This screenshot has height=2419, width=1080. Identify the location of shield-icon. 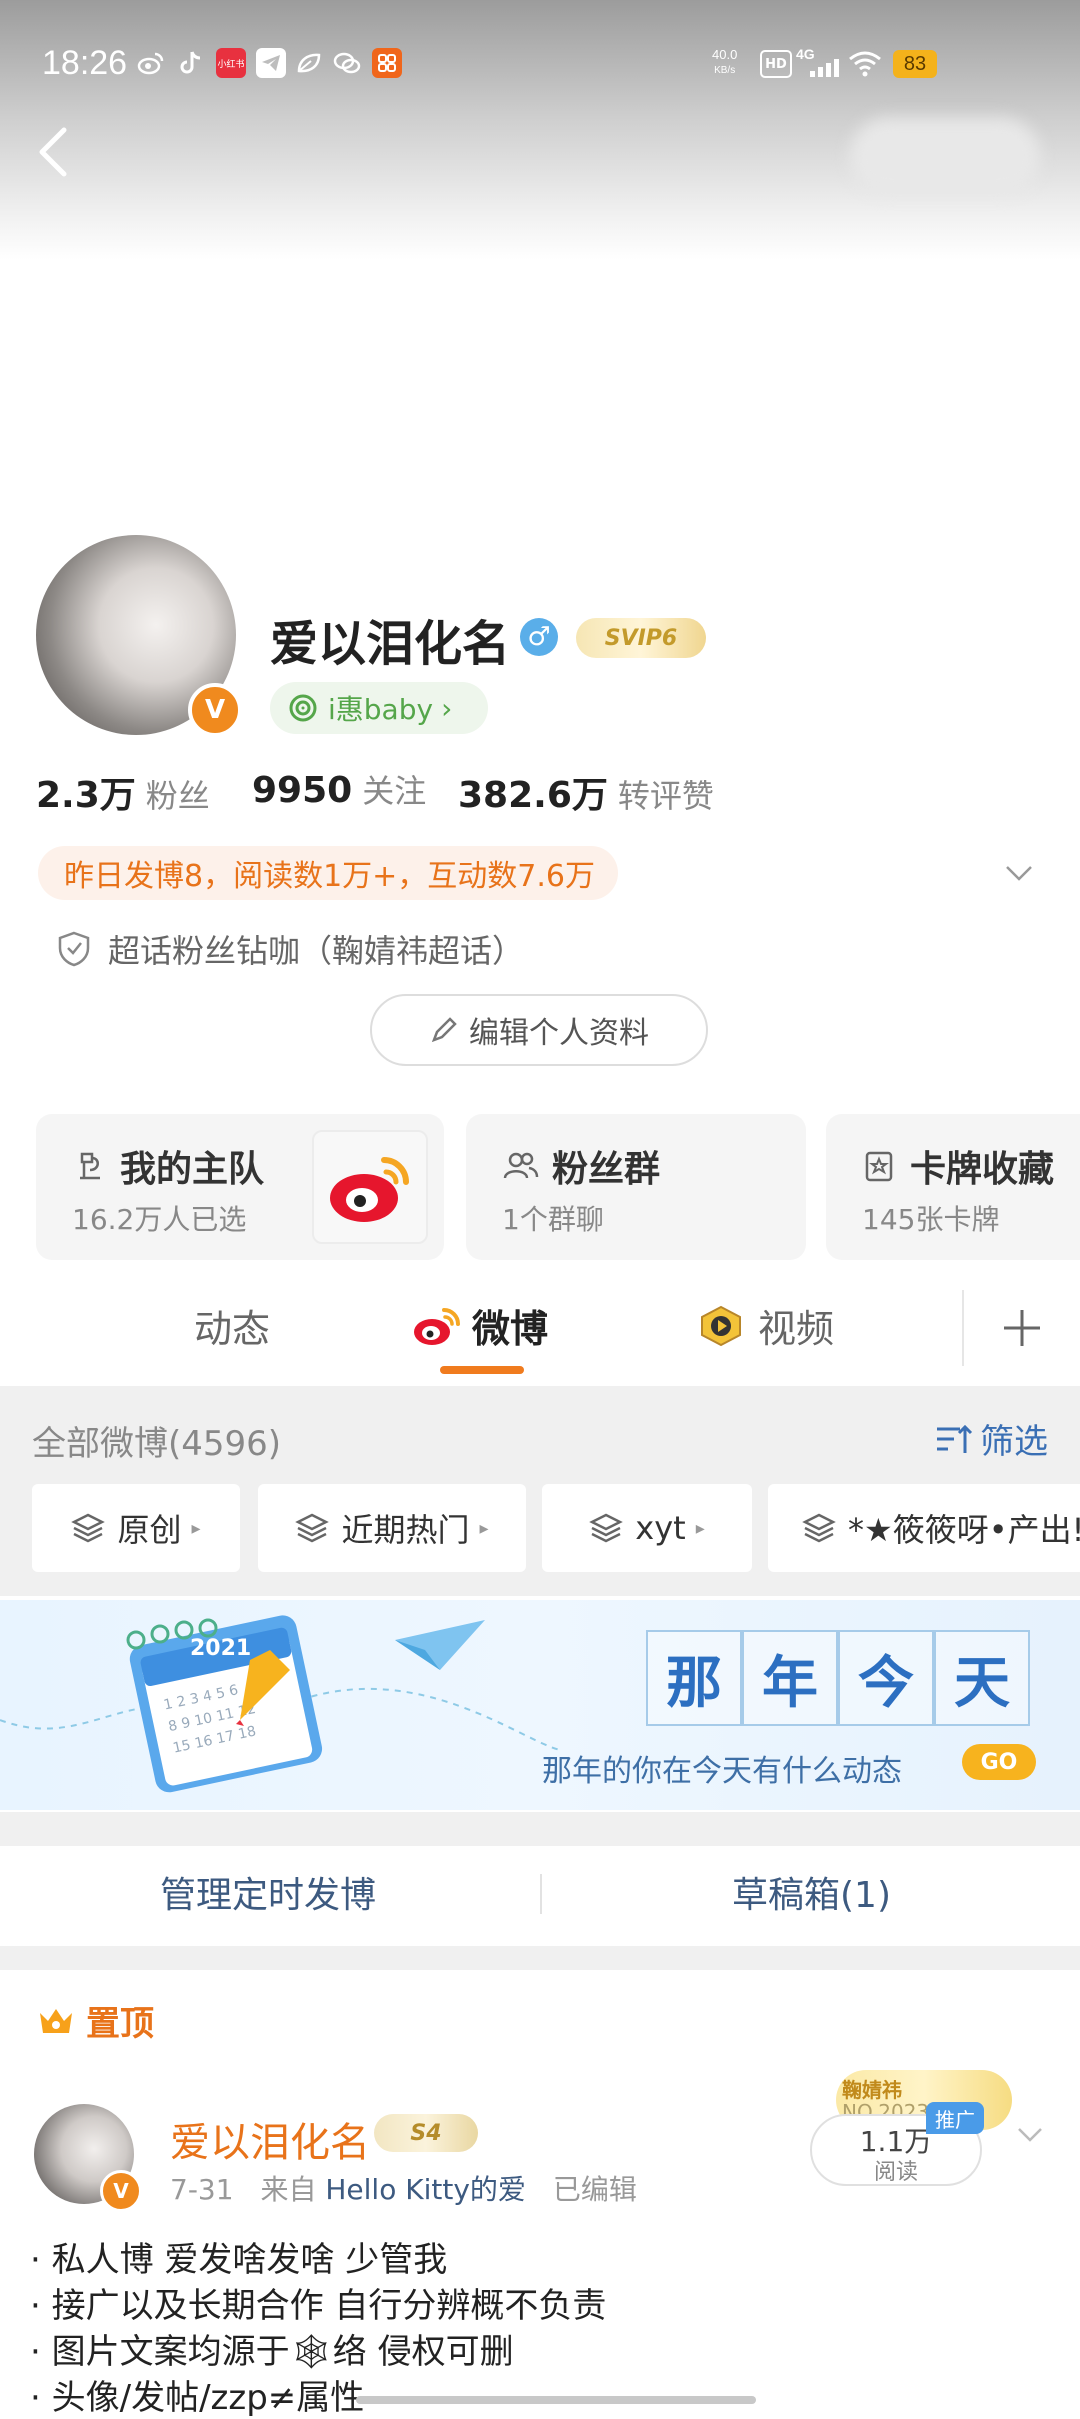
(74, 949).